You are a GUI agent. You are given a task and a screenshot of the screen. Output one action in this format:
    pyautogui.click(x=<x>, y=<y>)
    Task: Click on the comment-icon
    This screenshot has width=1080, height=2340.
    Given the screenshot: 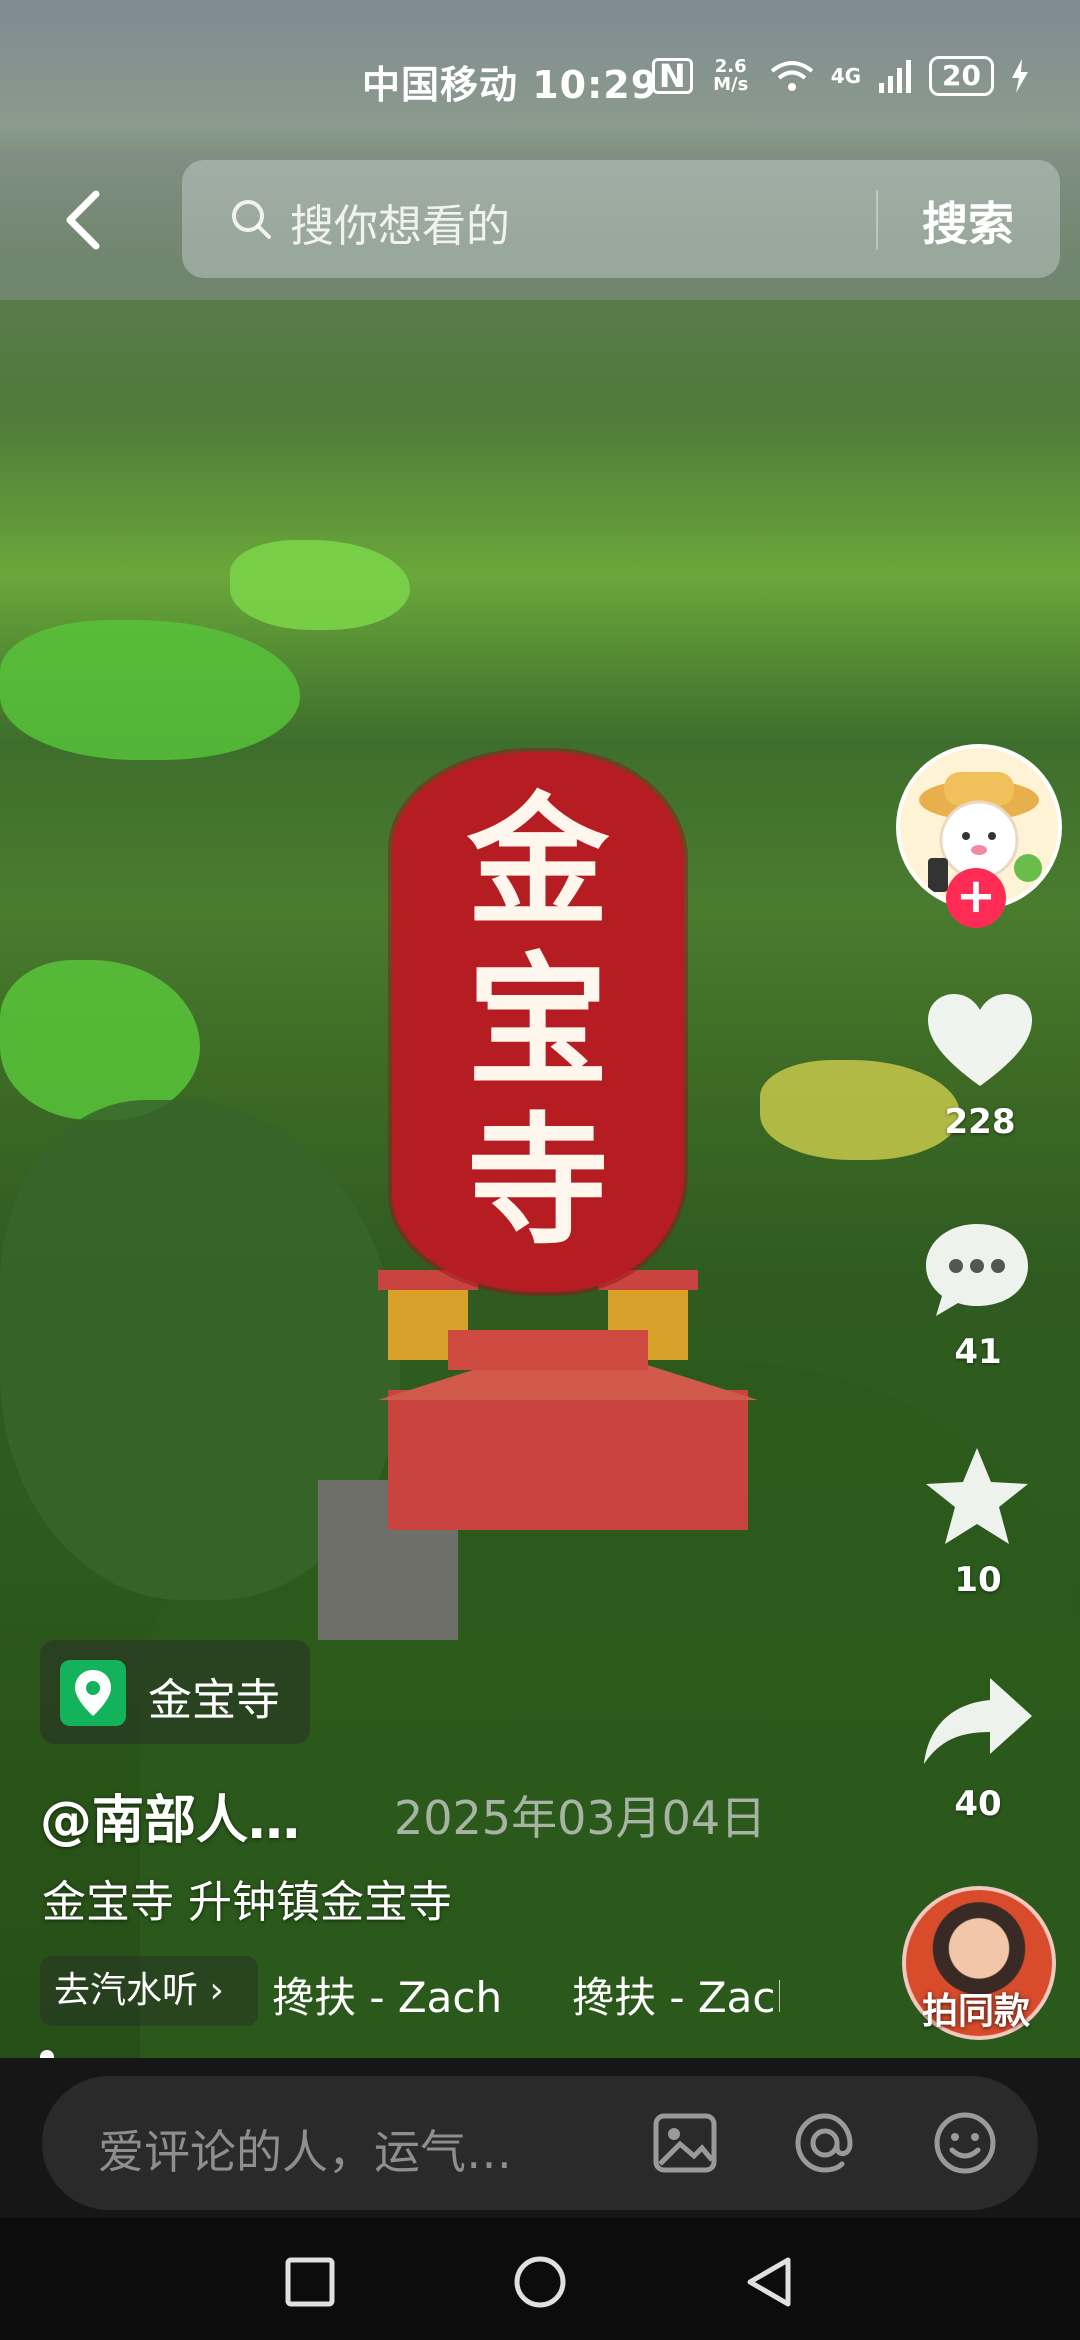 What is the action you would take?
    pyautogui.click(x=977, y=1270)
    